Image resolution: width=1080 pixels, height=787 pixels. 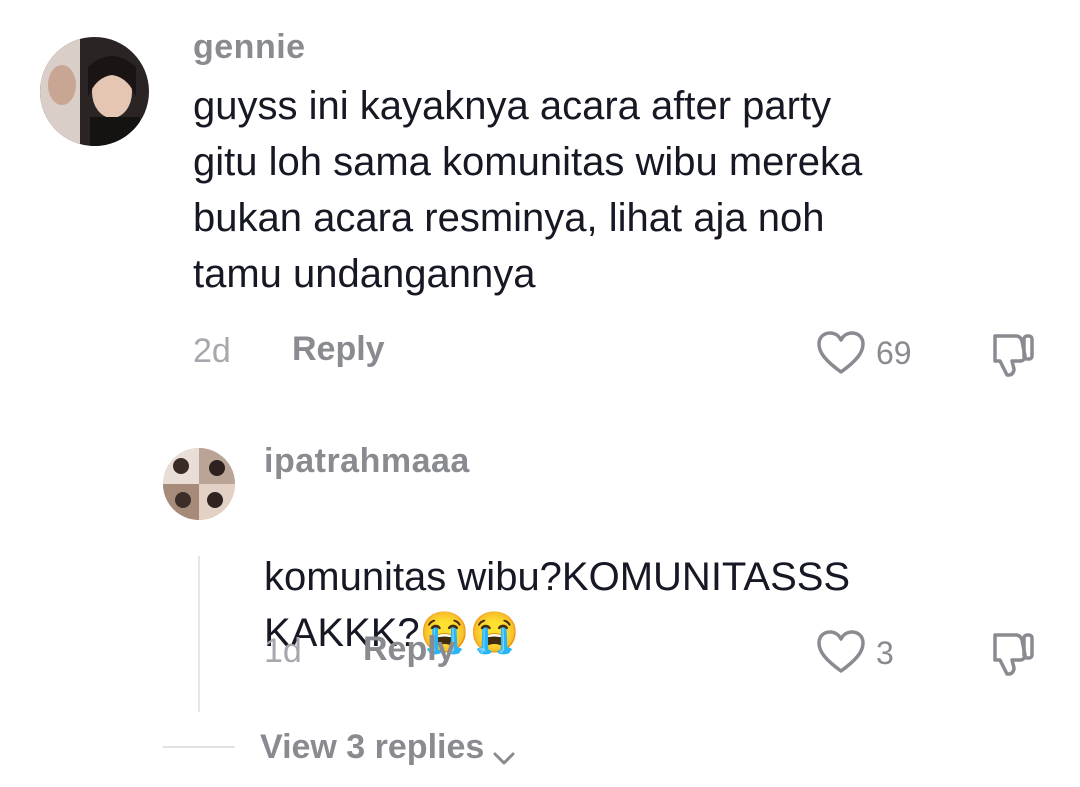 What do you see at coordinates (212, 351) in the screenshot?
I see `comment-timestamp: 2d` at bounding box center [212, 351].